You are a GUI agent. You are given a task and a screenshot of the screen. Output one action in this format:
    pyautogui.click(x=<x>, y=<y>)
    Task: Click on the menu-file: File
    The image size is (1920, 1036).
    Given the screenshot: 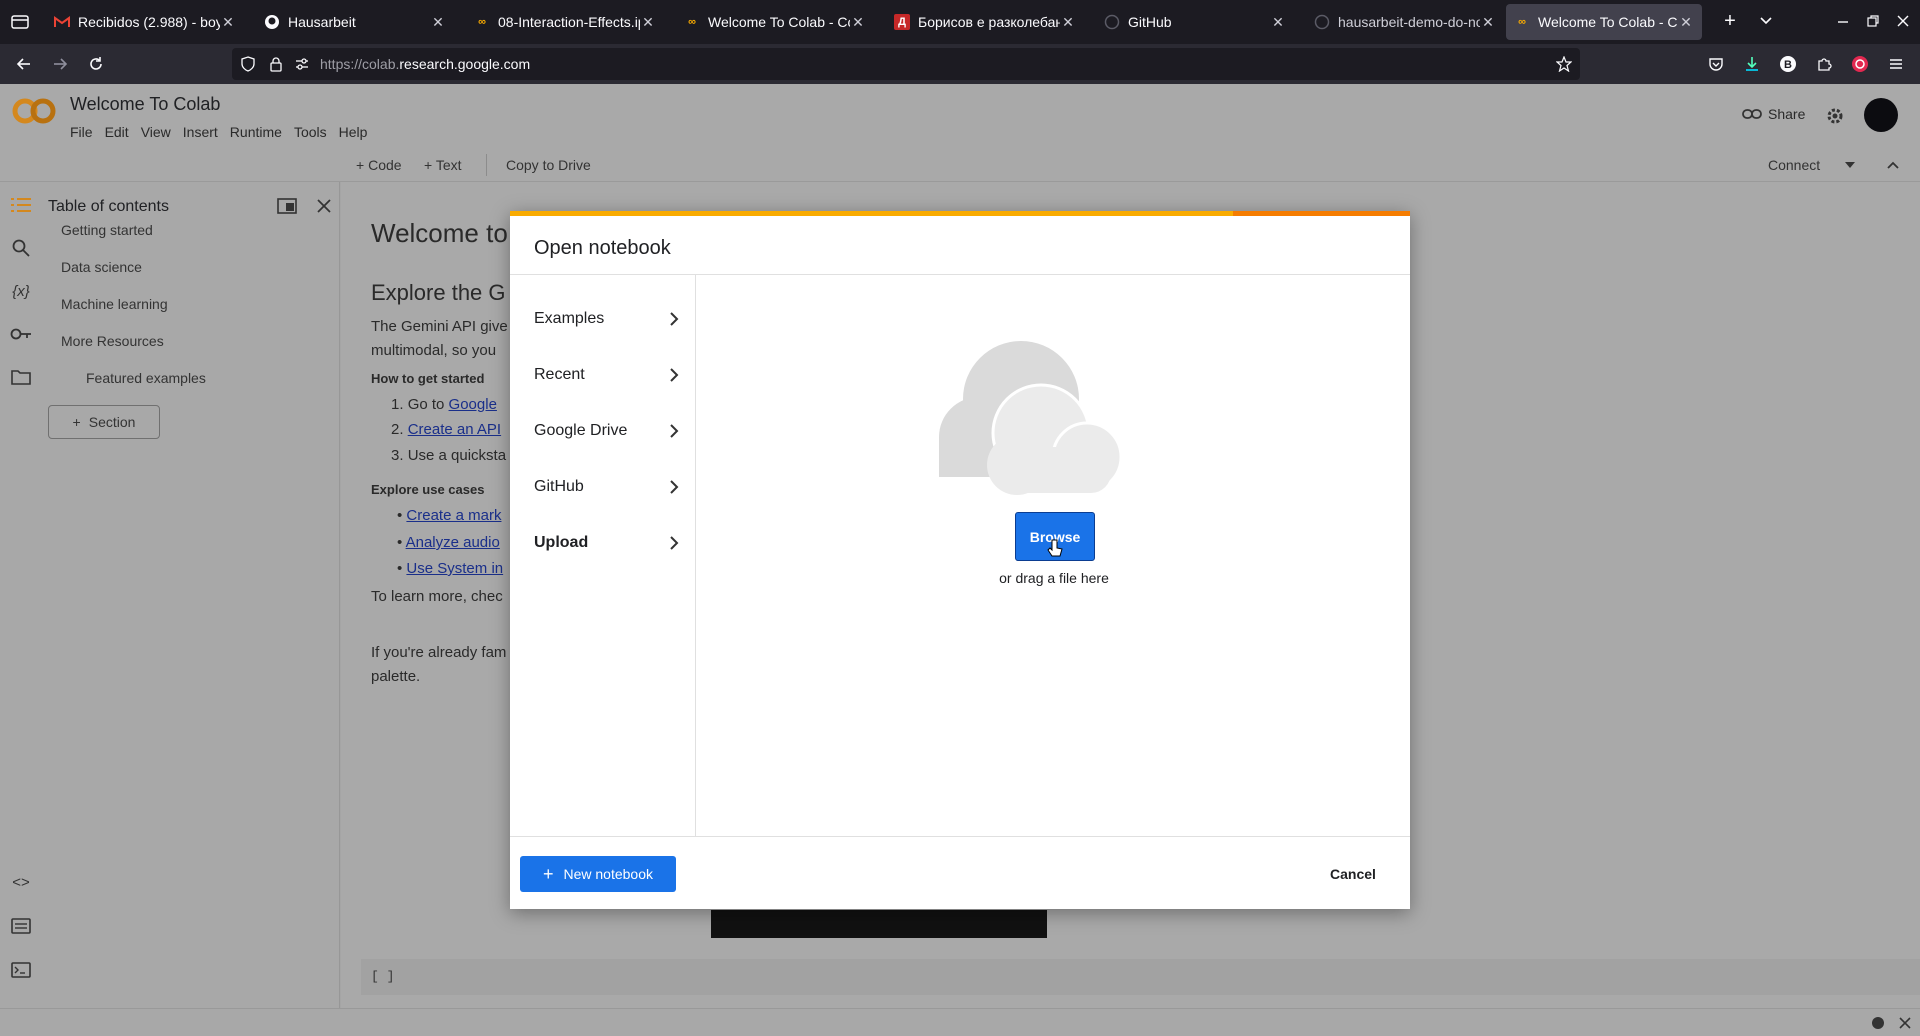 What is the action you would take?
    pyautogui.click(x=81, y=132)
    